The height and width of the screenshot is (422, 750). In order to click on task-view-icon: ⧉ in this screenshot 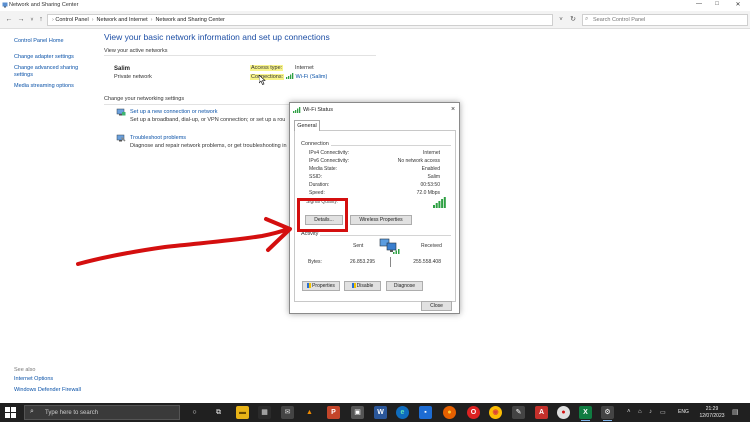, I will do `click(218, 412)`.